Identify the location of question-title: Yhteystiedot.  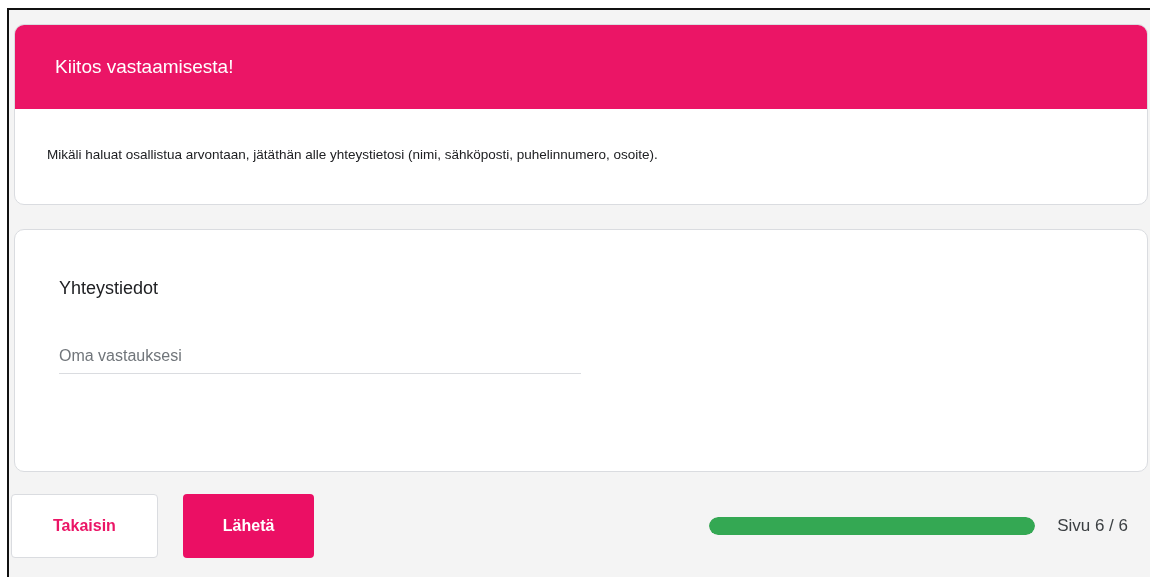
(109, 288).